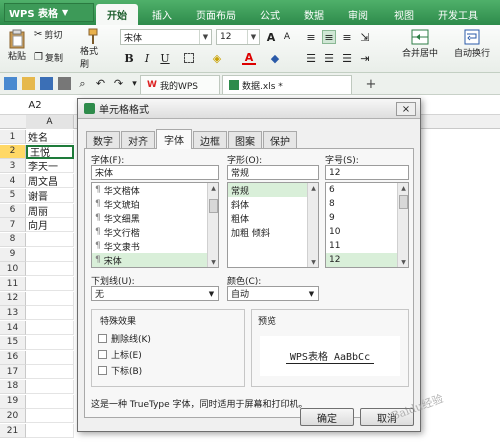 The image size is (500, 446). I want to click on merge-center-button: 合并居中, so click(420, 49).